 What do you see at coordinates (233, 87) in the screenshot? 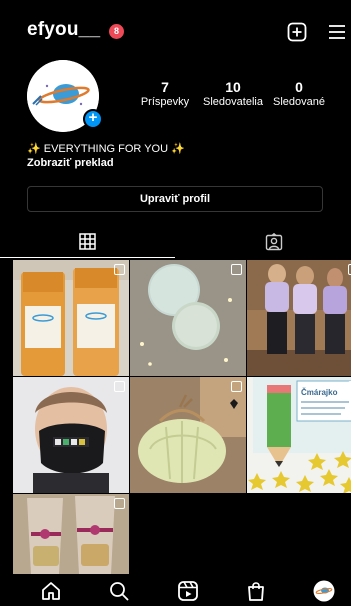
I see `followers-count: 10` at bounding box center [233, 87].